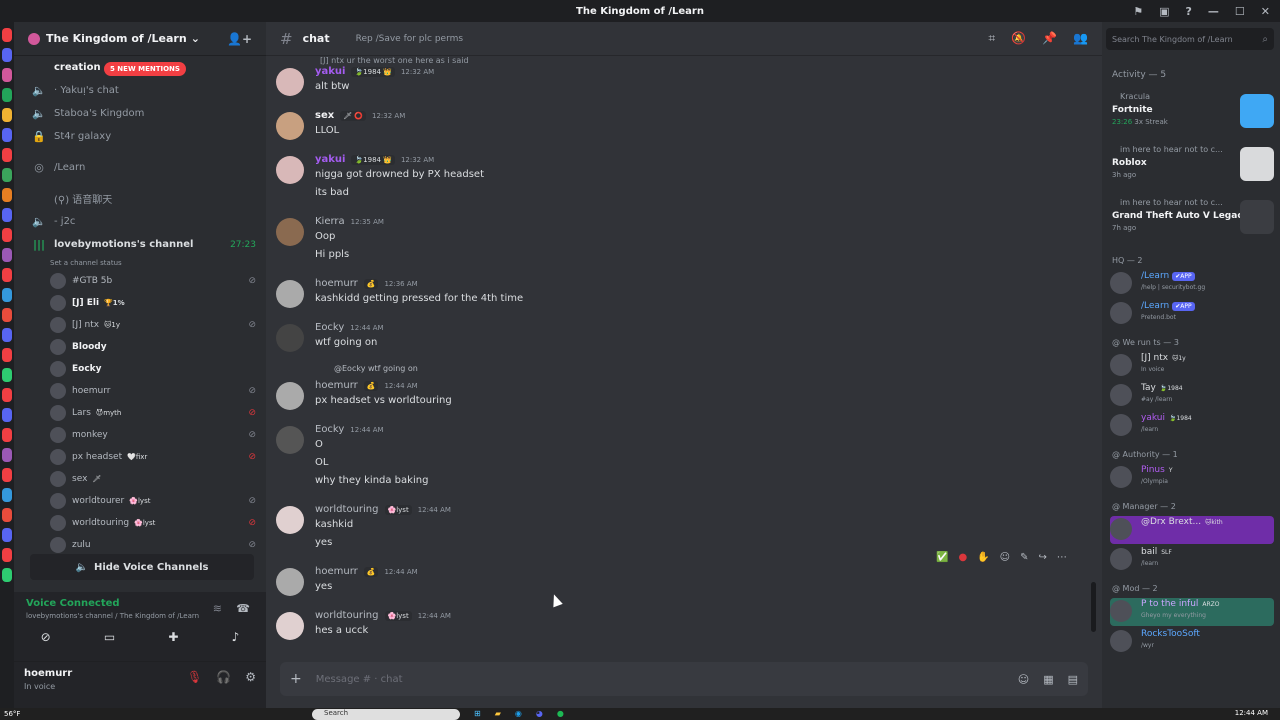 This screenshot has width=1280, height=720. I want to click on more-icon: ⋯, so click(1062, 557).